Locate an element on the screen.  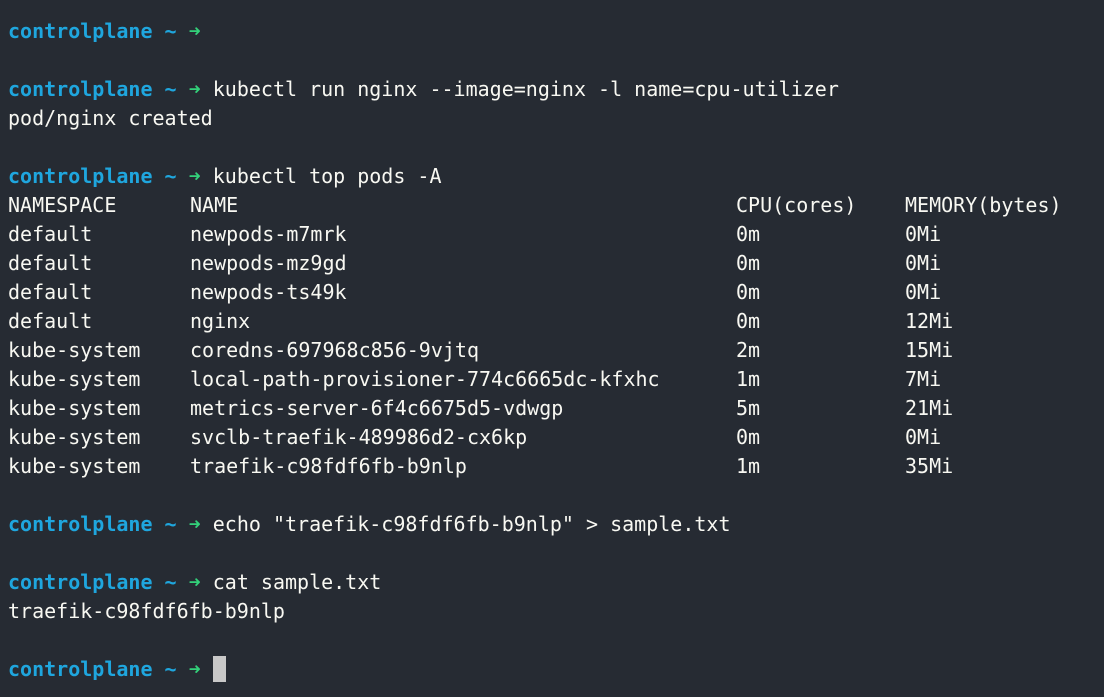
prompt-line: controlplane ~ ➜ cat sample.txt is located at coordinates (553, 582).